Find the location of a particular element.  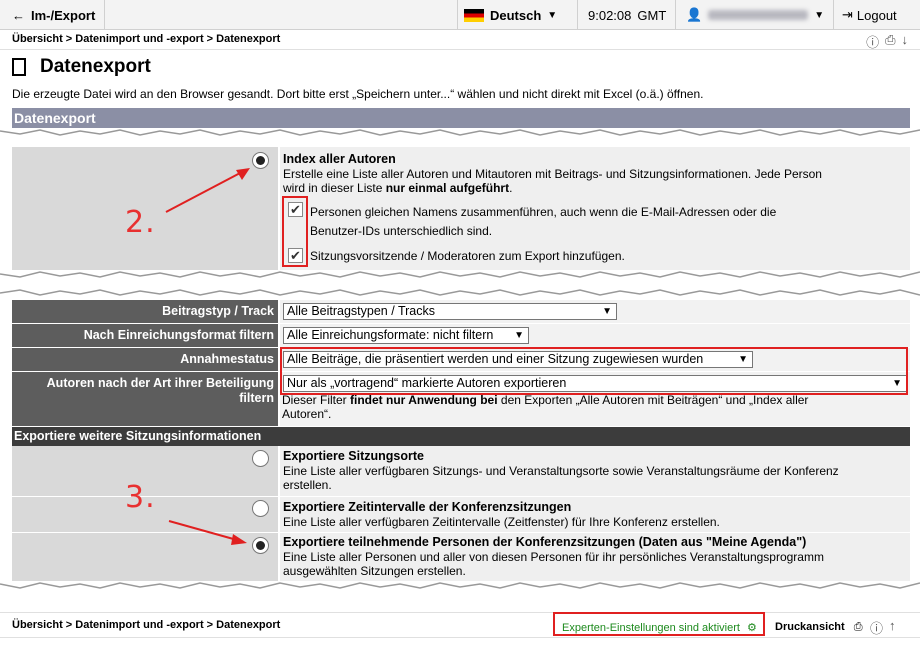

desc-pre: wird in dieser Liste is located at coordinates (334, 188).